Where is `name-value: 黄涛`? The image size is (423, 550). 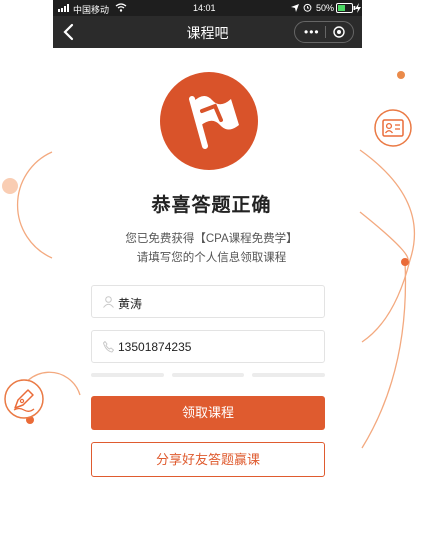
name-value: 黄涛 is located at coordinates (130, 304).